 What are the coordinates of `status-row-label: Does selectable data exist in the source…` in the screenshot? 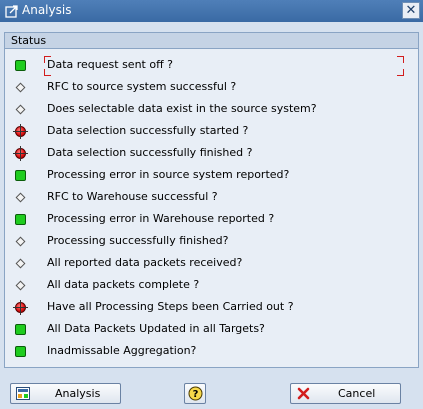 It's located at (182, 108).